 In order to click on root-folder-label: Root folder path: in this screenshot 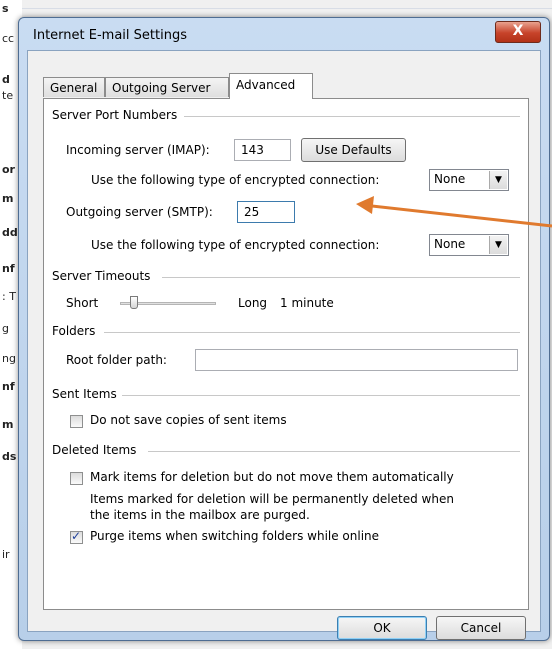, I will do `click(116, 360)`.